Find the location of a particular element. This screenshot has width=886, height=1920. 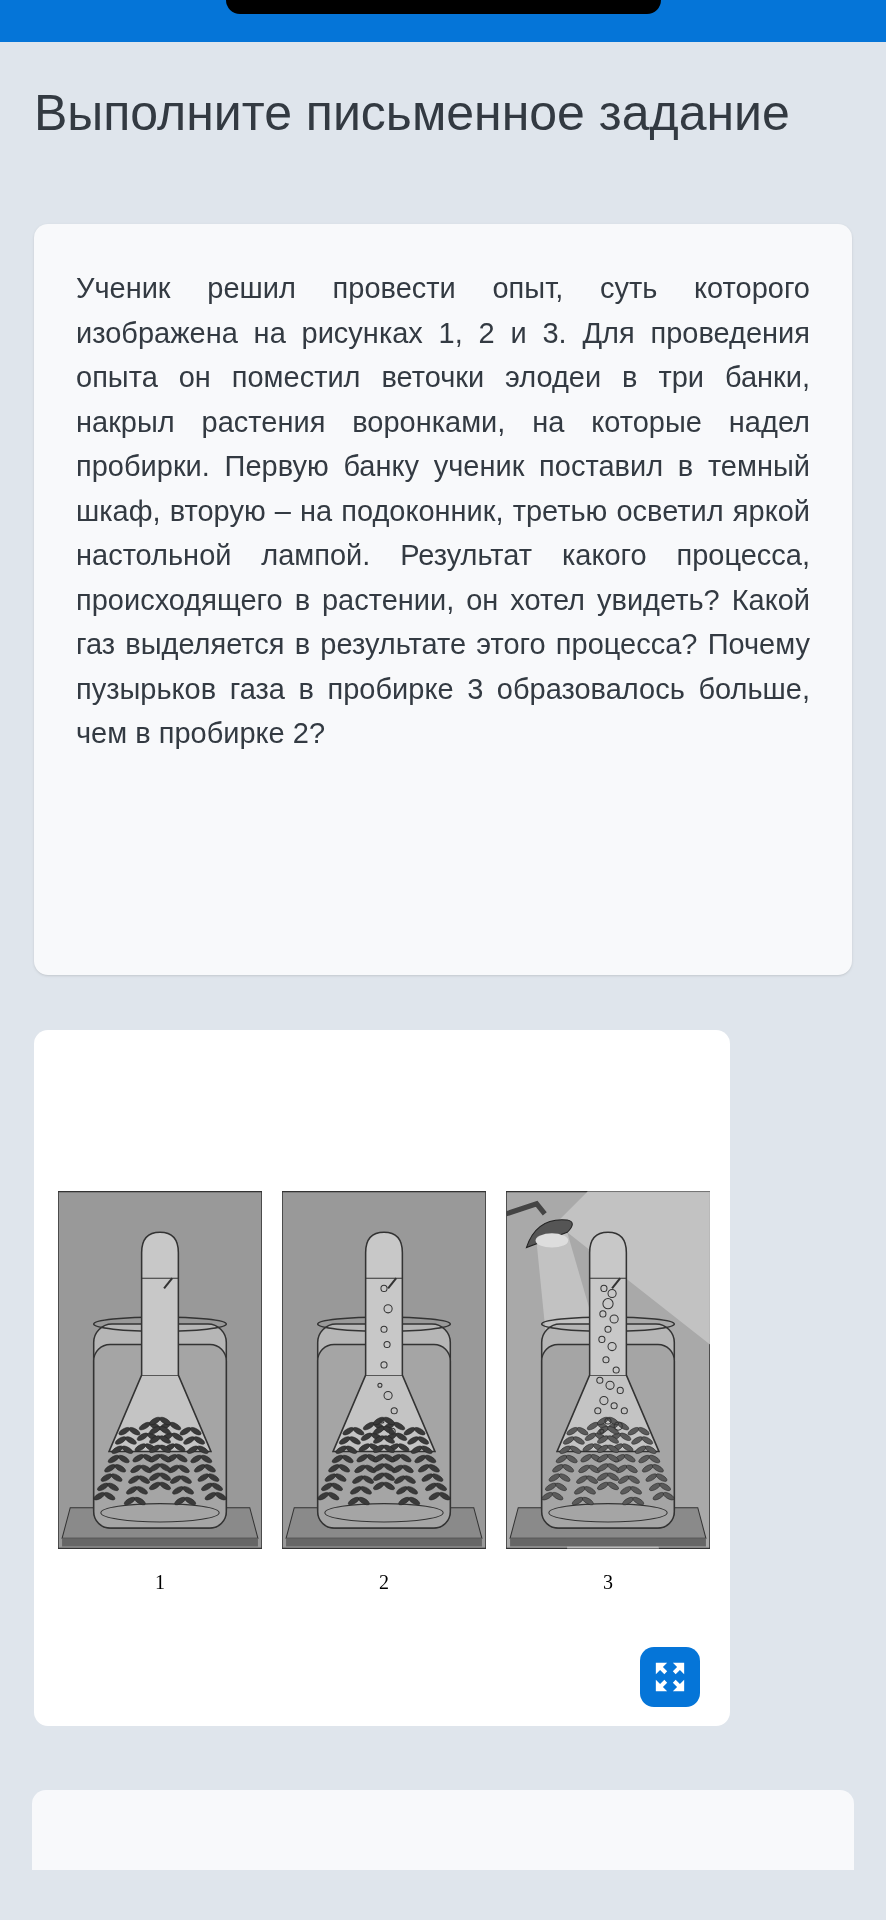

expand-arrows-icon is located at coordinates (670, 1677).